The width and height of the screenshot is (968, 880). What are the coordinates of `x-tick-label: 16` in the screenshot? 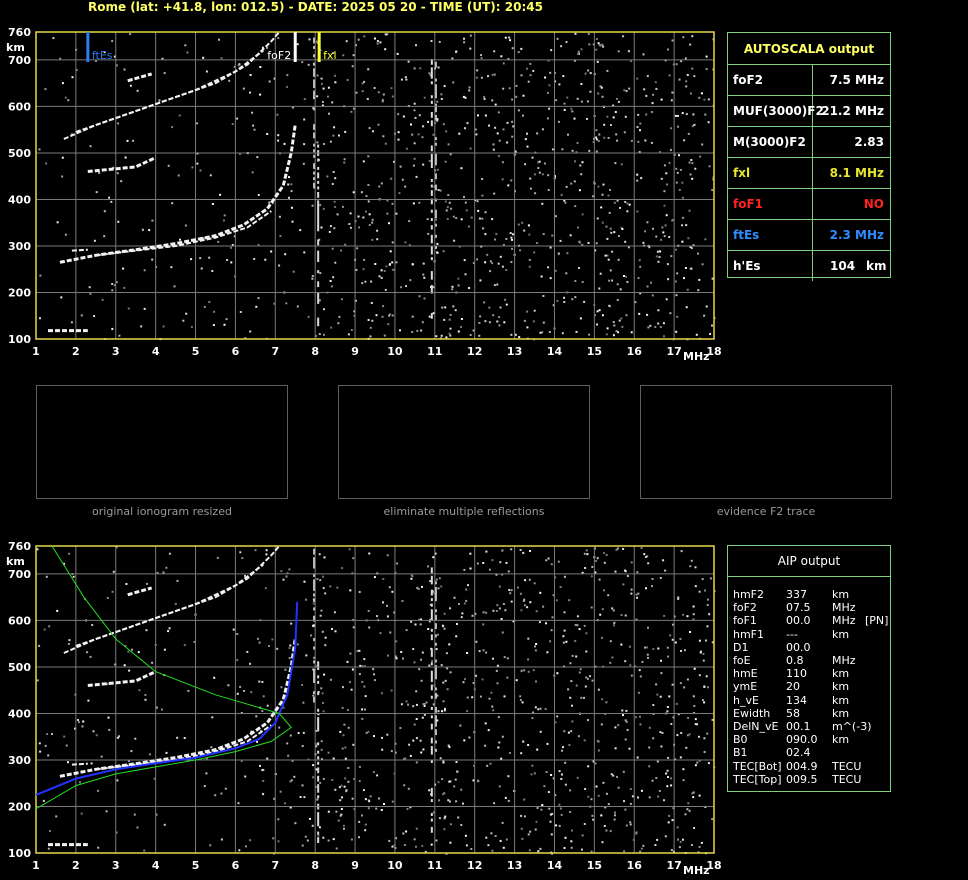 It's located at (635, 351).